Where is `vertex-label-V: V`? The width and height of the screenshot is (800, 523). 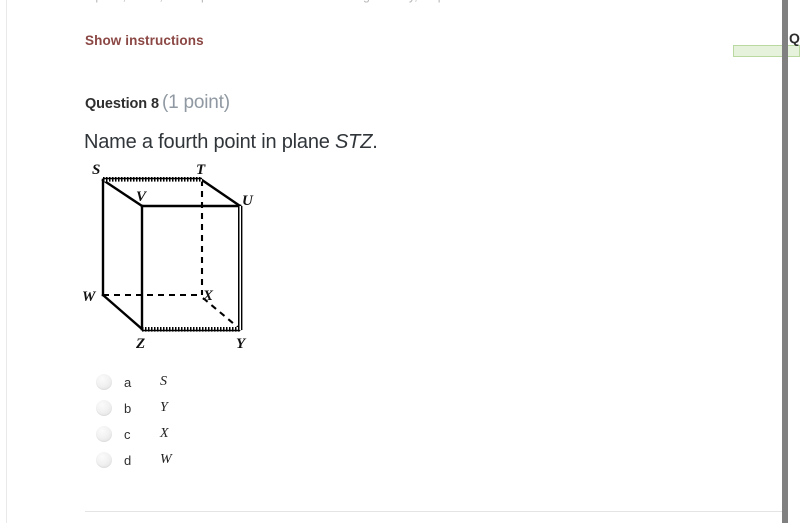
vertex-label-V: V is located at coordinates (142, 197).